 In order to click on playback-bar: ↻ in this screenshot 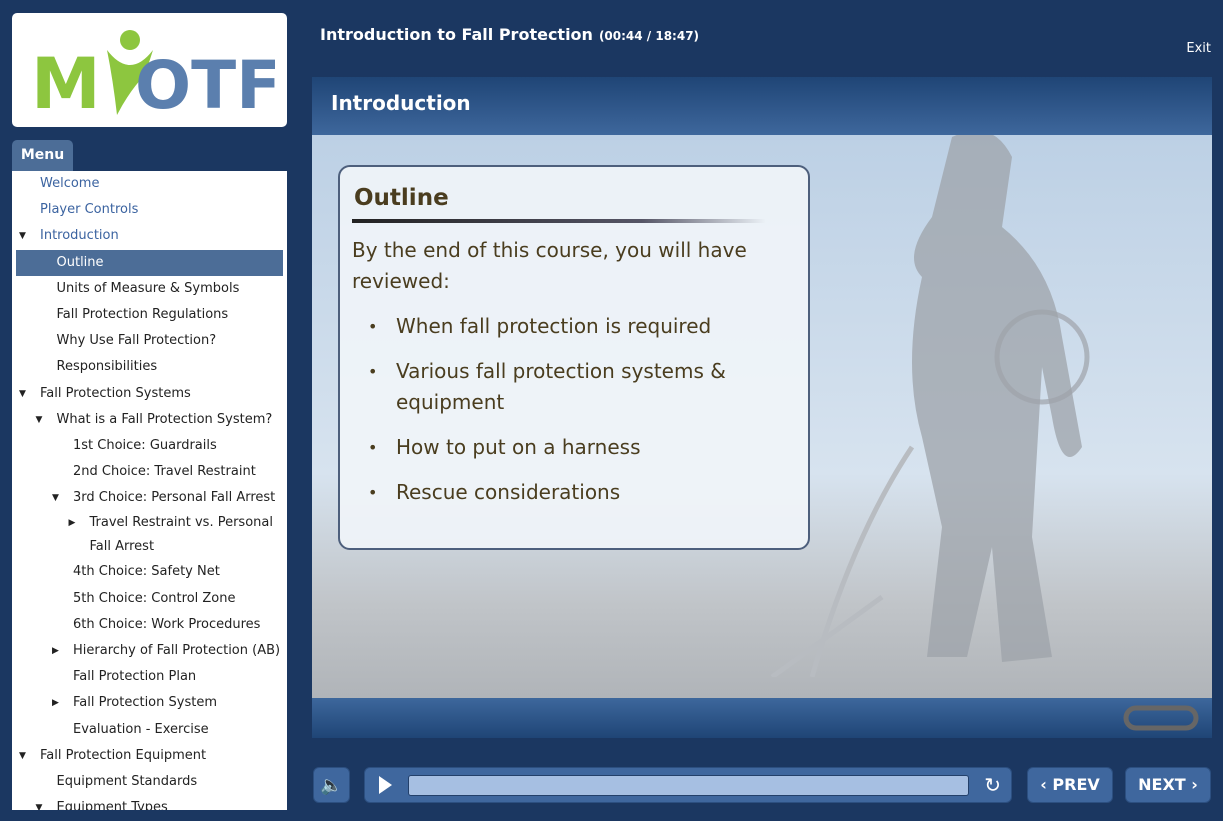, I will do `click(688, 785)`.